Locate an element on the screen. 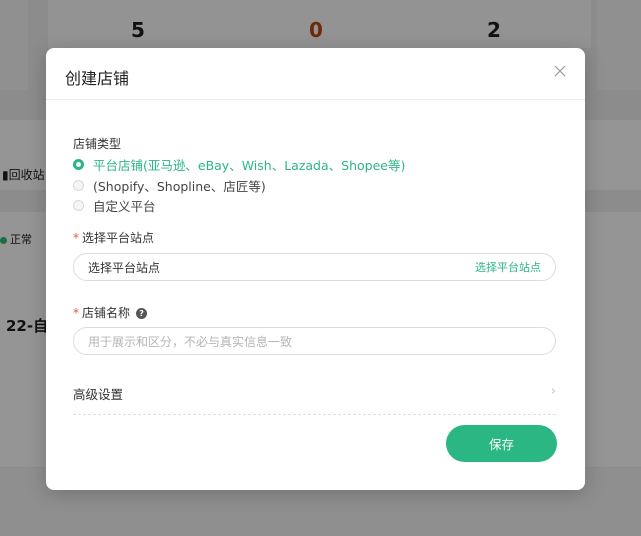  stat-value: 0 is located at coordinates (316, 30).